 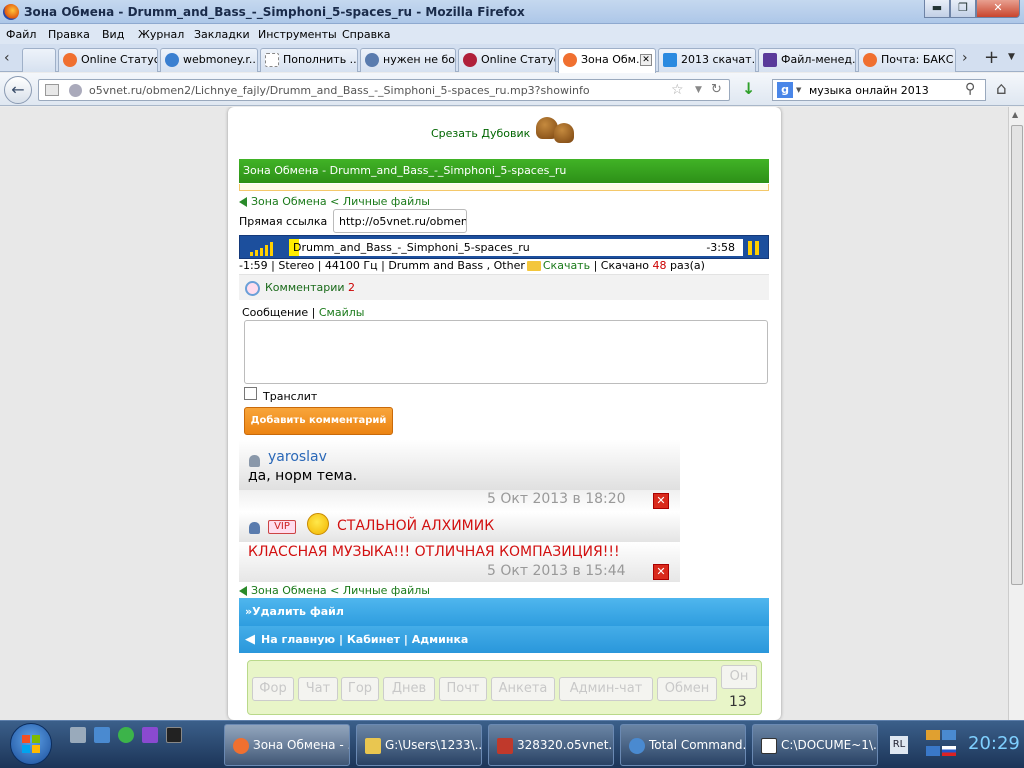 What do you see at coordinates (963, 9) in the screenshot?
I see `restore-button: ❐` at bounding box center [963, 9].